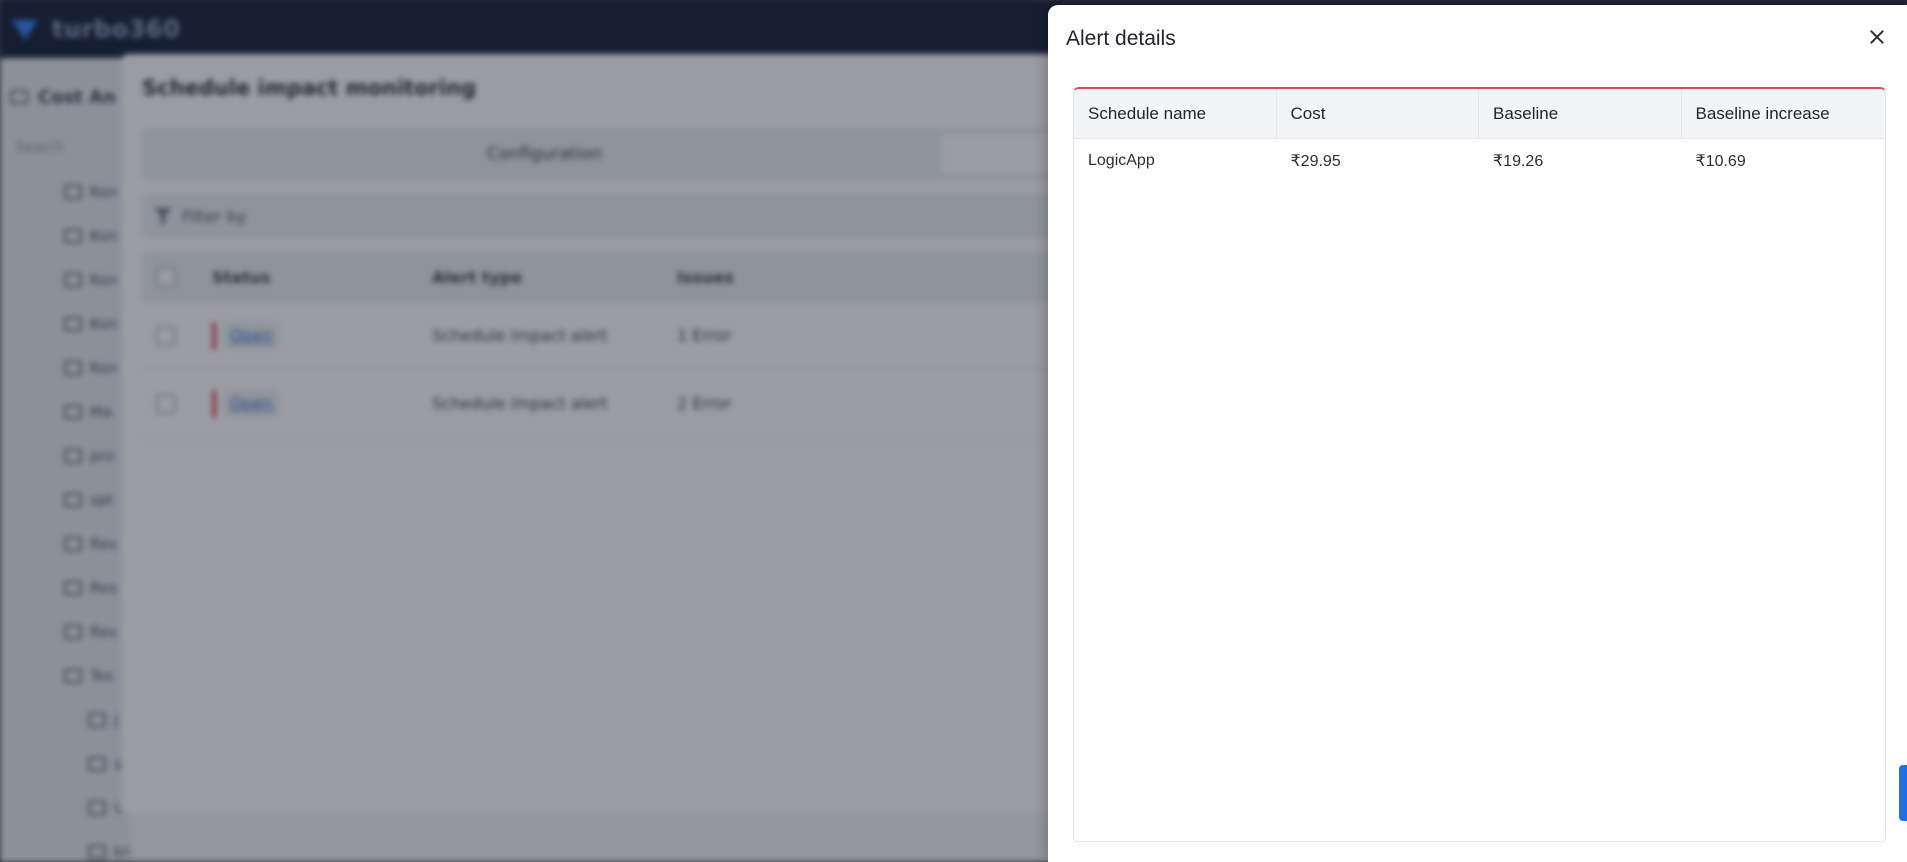 The image size is (1907, 862). Describe the element at coordinates (1175, 113) in the screenshot. I see `column-schedule-name: Schedule name` at that location.